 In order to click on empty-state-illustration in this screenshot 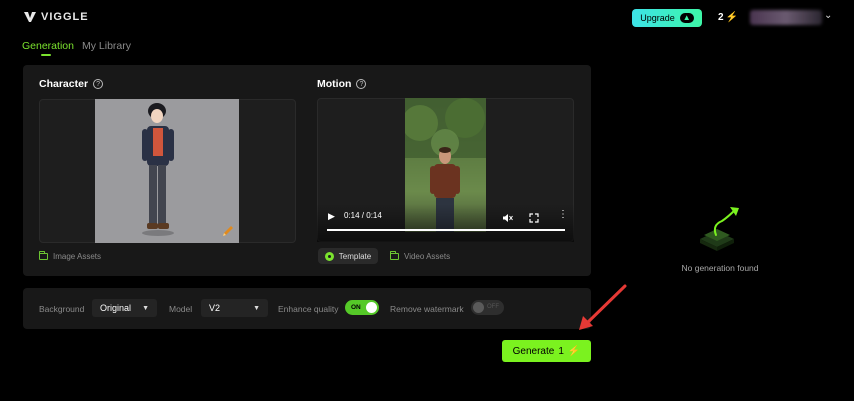, I will do `click(719, 229)`.